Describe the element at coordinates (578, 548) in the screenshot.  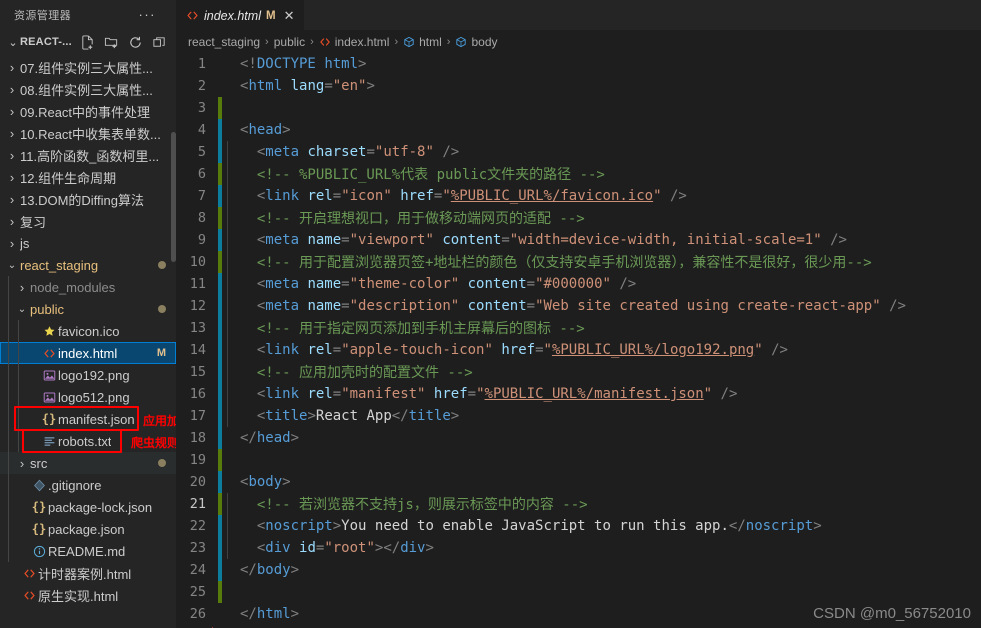
I see `code-line: 23 <div id="root"></div>` at that location.